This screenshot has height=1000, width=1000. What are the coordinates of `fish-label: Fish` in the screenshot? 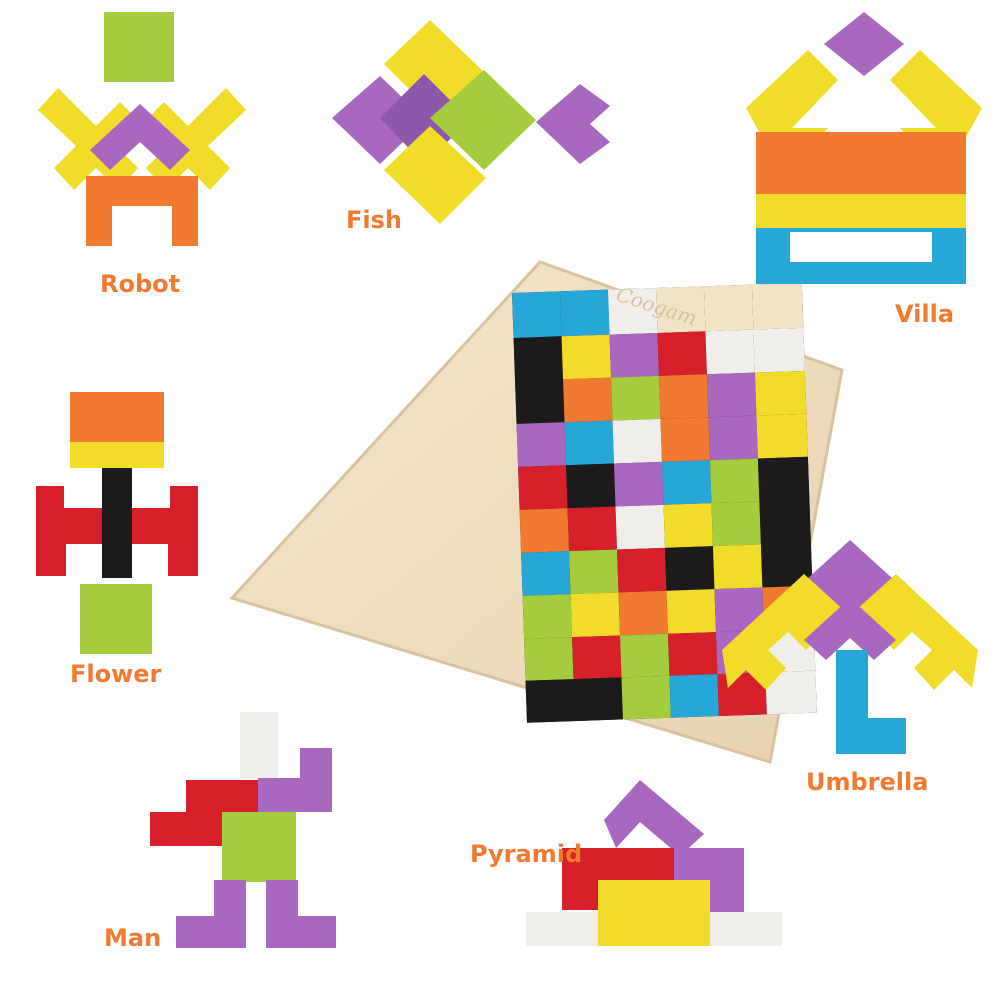 It's located at (374, 220).